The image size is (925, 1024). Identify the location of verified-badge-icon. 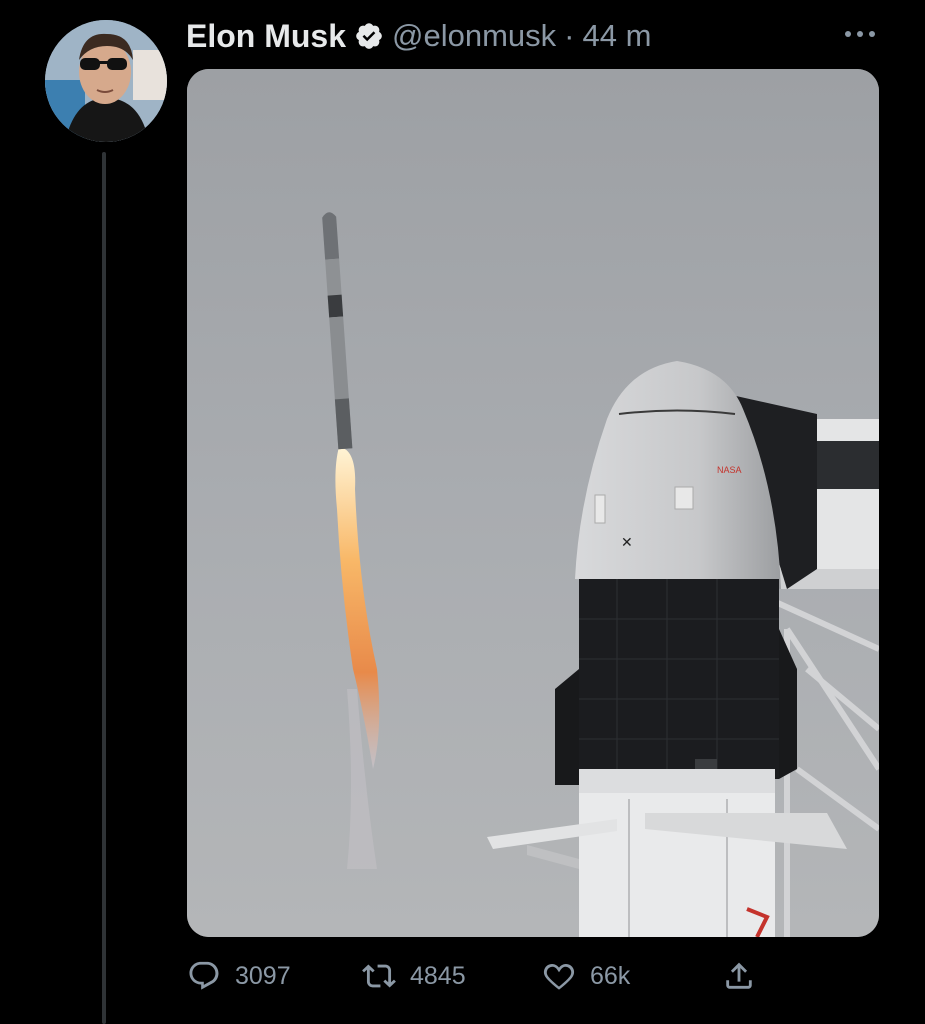
(369, 36).